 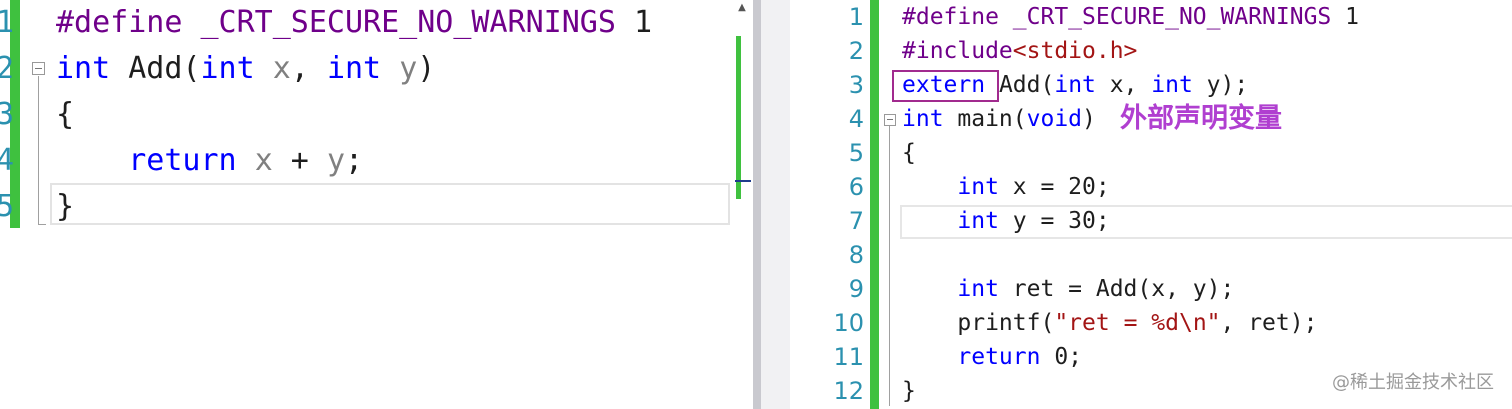 I want to click on code-token: ret = Add(x, y);, so click(x=1116, y=289).